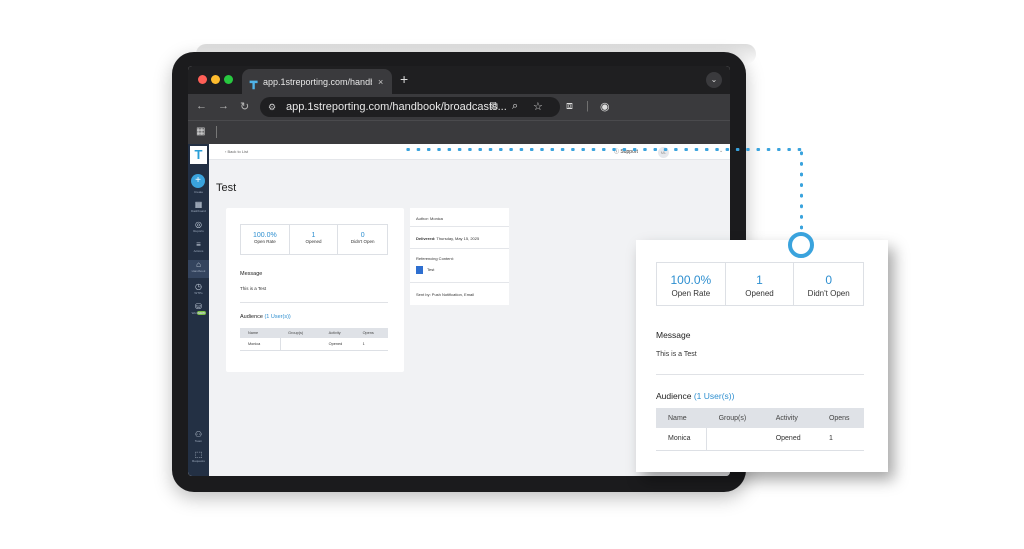 This screenshot has width=1024, height=549. I want to click on dashboard-icon: ▦, so click(198, 204).